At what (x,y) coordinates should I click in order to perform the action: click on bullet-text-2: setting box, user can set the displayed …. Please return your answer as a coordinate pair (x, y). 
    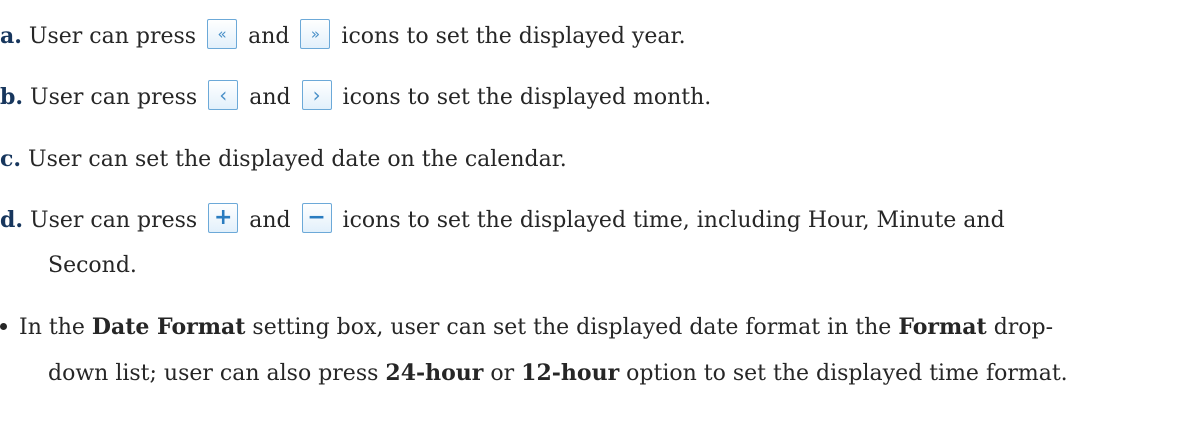
    Looking at the image, I should click on (572, 327).